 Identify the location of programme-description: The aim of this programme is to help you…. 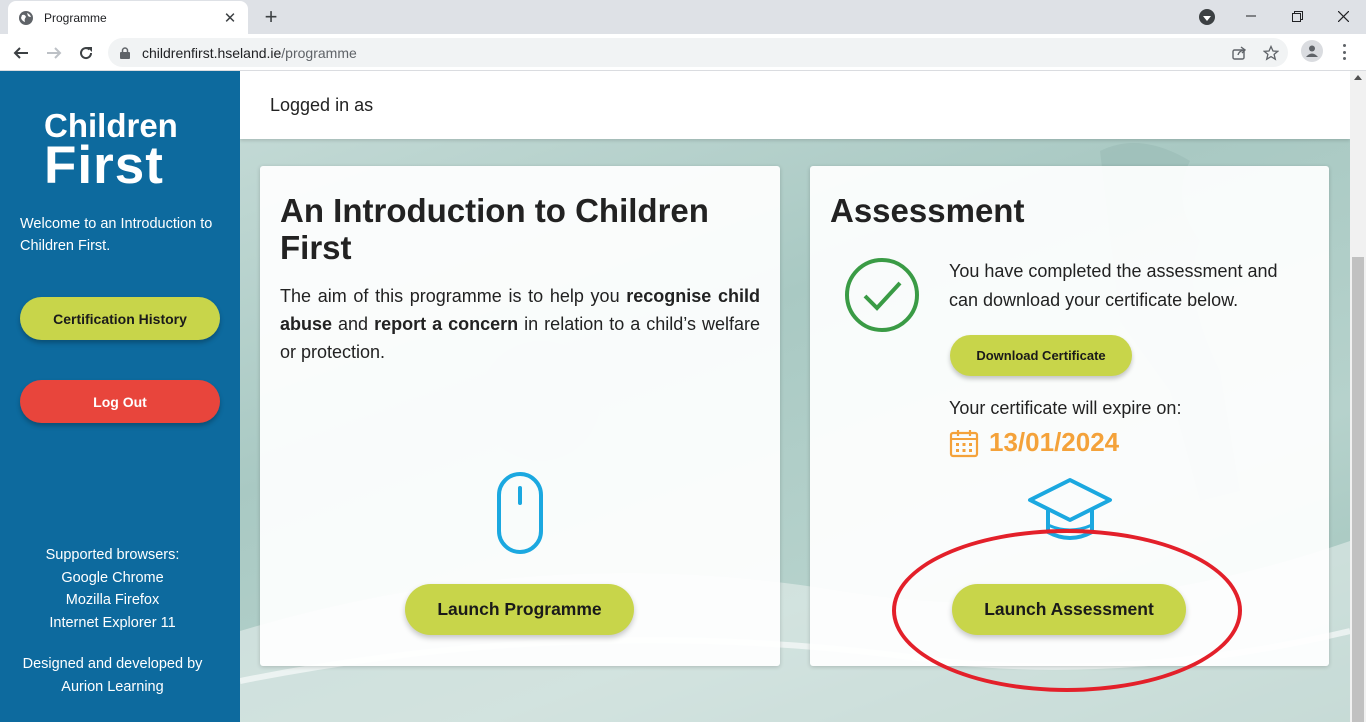
(520, 324).